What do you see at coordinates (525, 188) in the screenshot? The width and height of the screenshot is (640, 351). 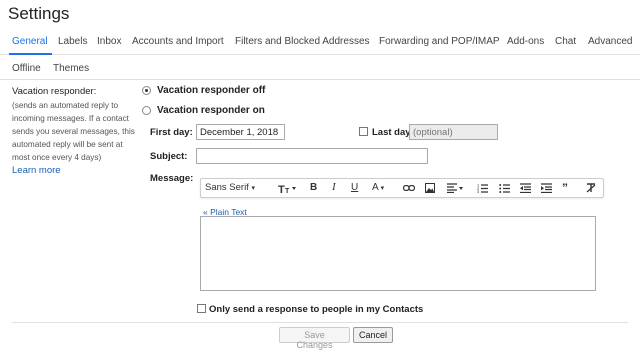 I see `indent-less-icon` at bounding box center [525, 188].